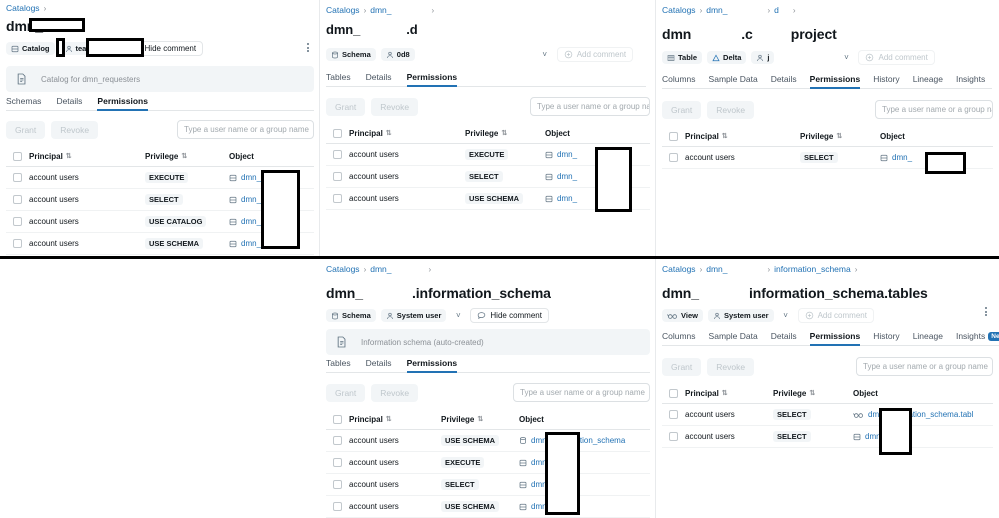 The width and height of the screenshot is (999, 518). I want to click on breadcrumb-item-schema: d, so click(776, 10).